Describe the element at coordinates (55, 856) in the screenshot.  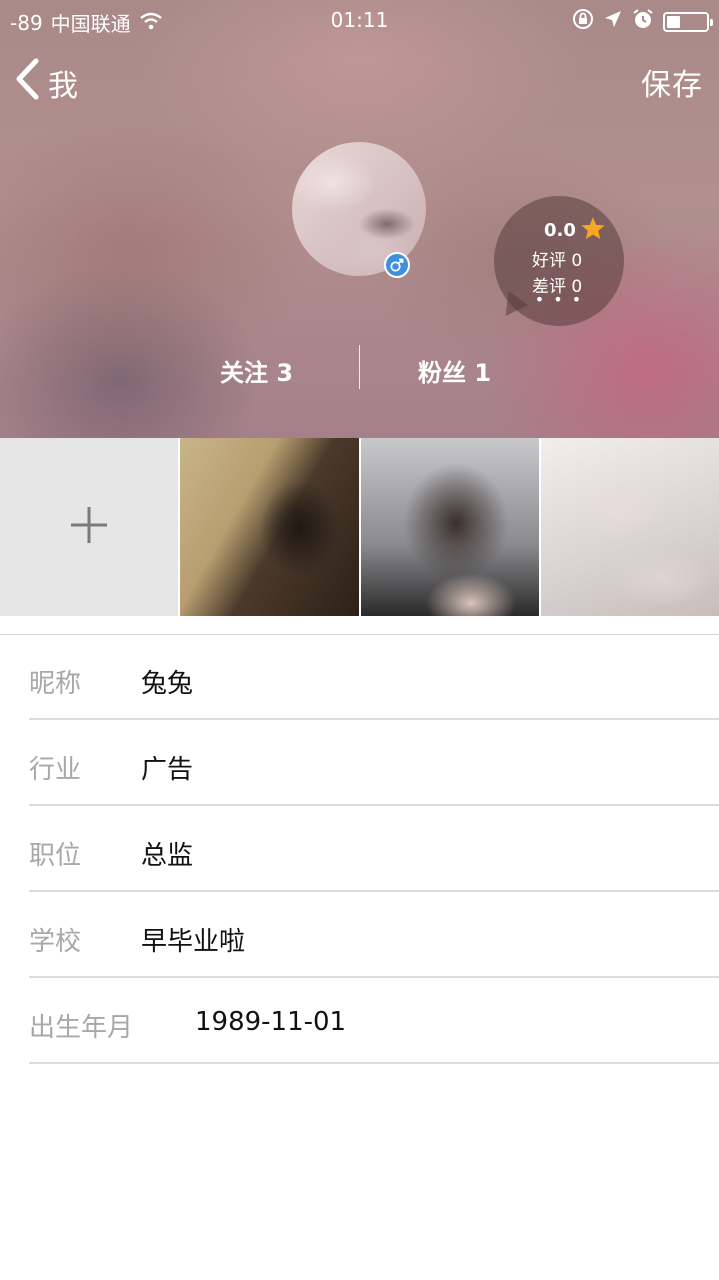
I see `position-label: 职位` at that location.